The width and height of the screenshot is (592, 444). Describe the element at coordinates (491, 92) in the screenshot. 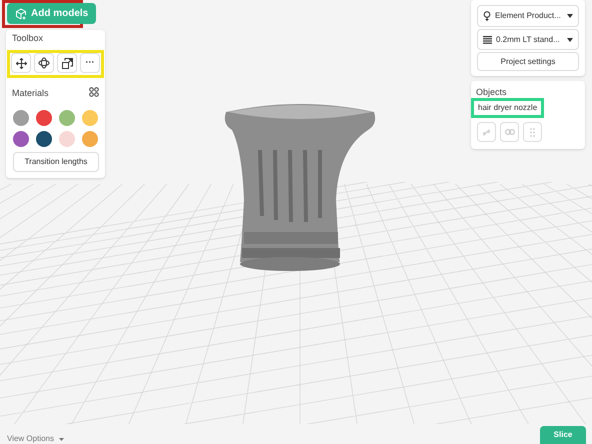

I see `objects-title: Objects` at that location.